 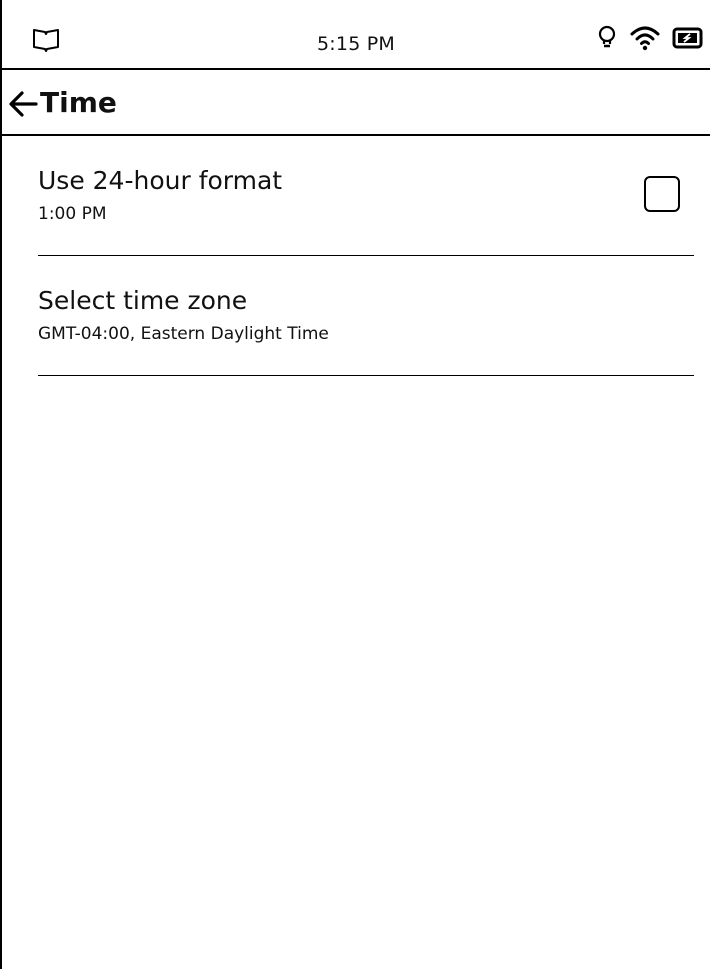 I want to click on page-title: Time, so click(x=78, y=102).